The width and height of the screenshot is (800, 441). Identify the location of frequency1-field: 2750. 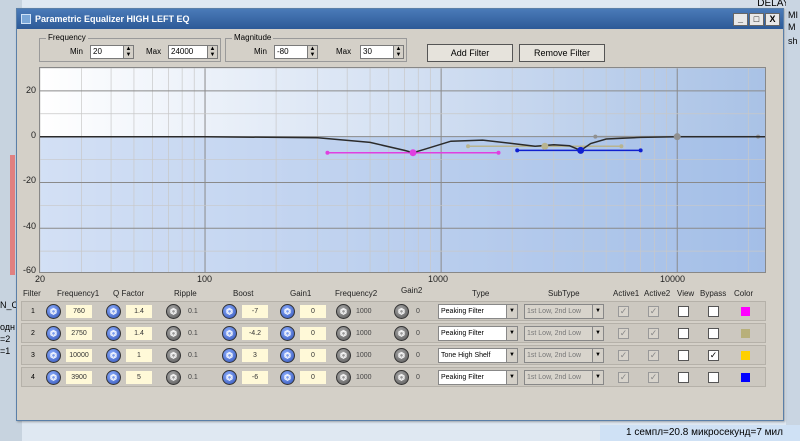
(79, 333).